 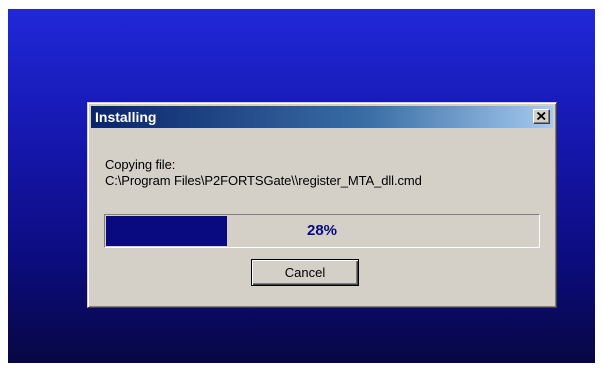 I want to click on dialog-title: Installing, so click(x=126, y=117).